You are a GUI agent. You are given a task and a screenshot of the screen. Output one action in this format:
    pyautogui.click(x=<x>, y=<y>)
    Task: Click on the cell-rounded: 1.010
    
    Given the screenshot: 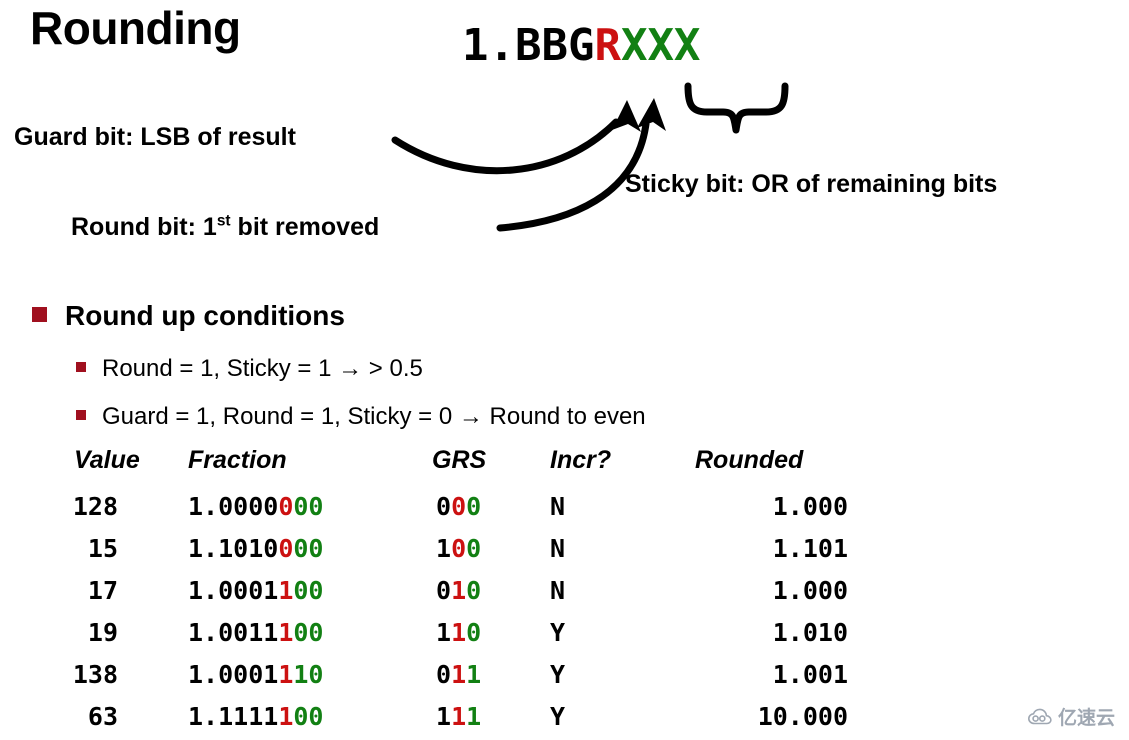 What is the action you would take?
    pyautogui.click(x=810, y=632)
    